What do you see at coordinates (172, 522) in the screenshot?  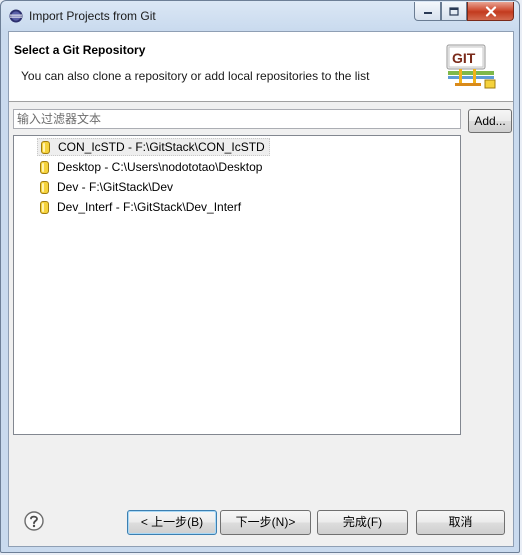 I see `back-button: < 上一步(B)` at bounding box center [172, 522].